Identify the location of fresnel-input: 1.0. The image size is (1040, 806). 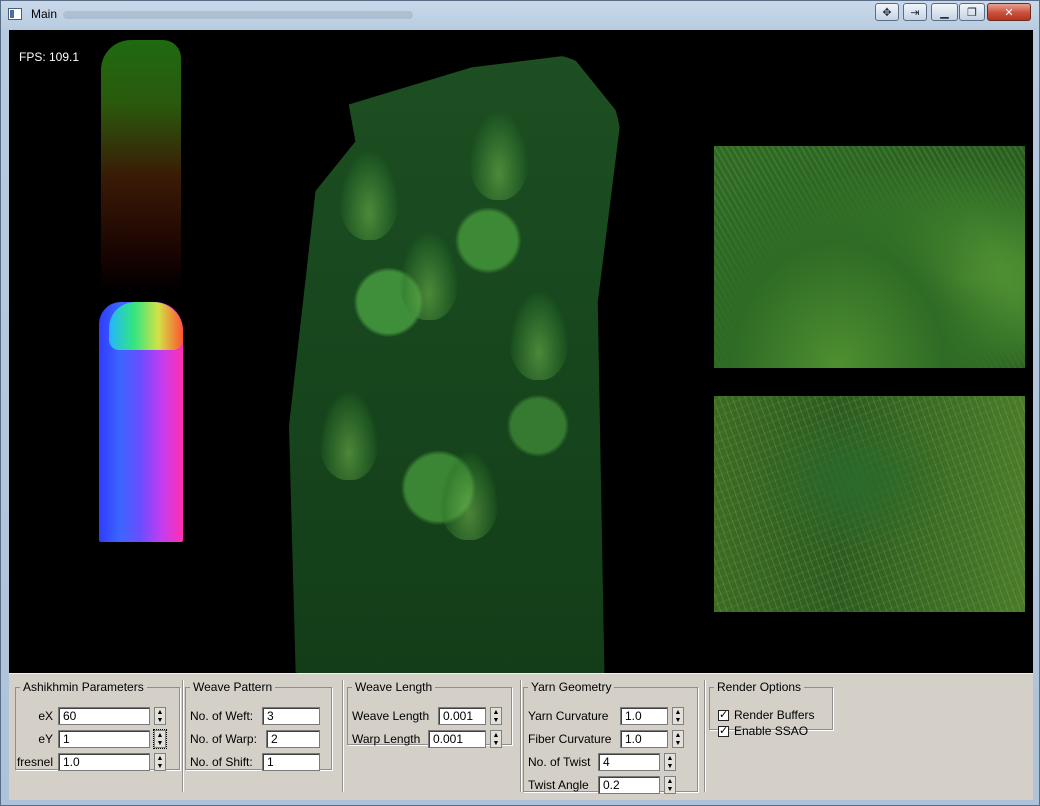
(104, 762).